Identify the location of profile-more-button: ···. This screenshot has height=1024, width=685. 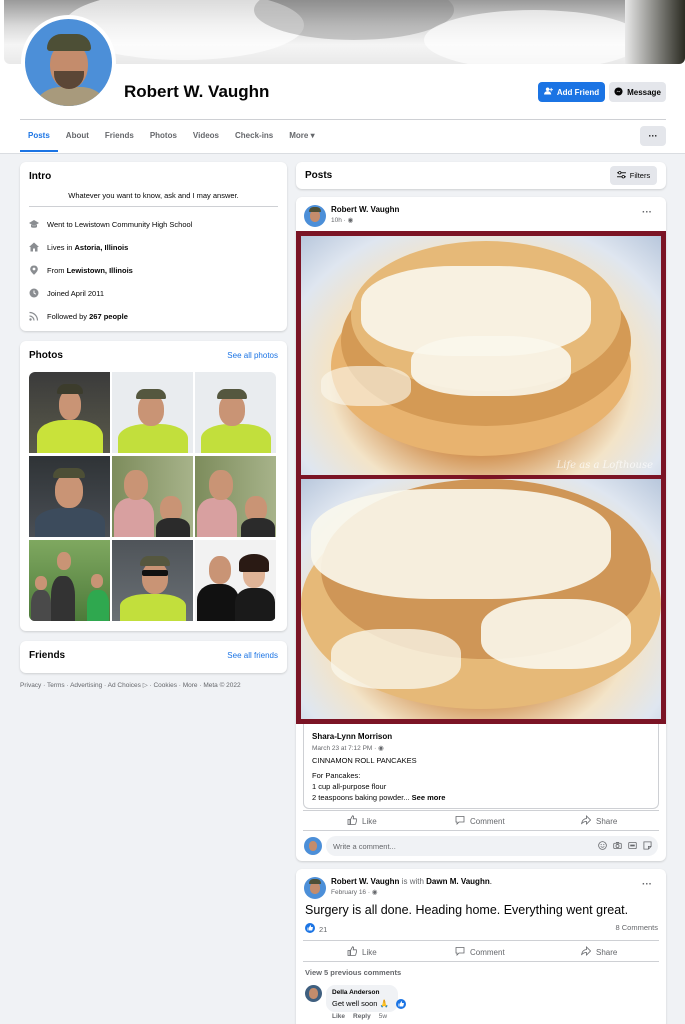
(653, 136).